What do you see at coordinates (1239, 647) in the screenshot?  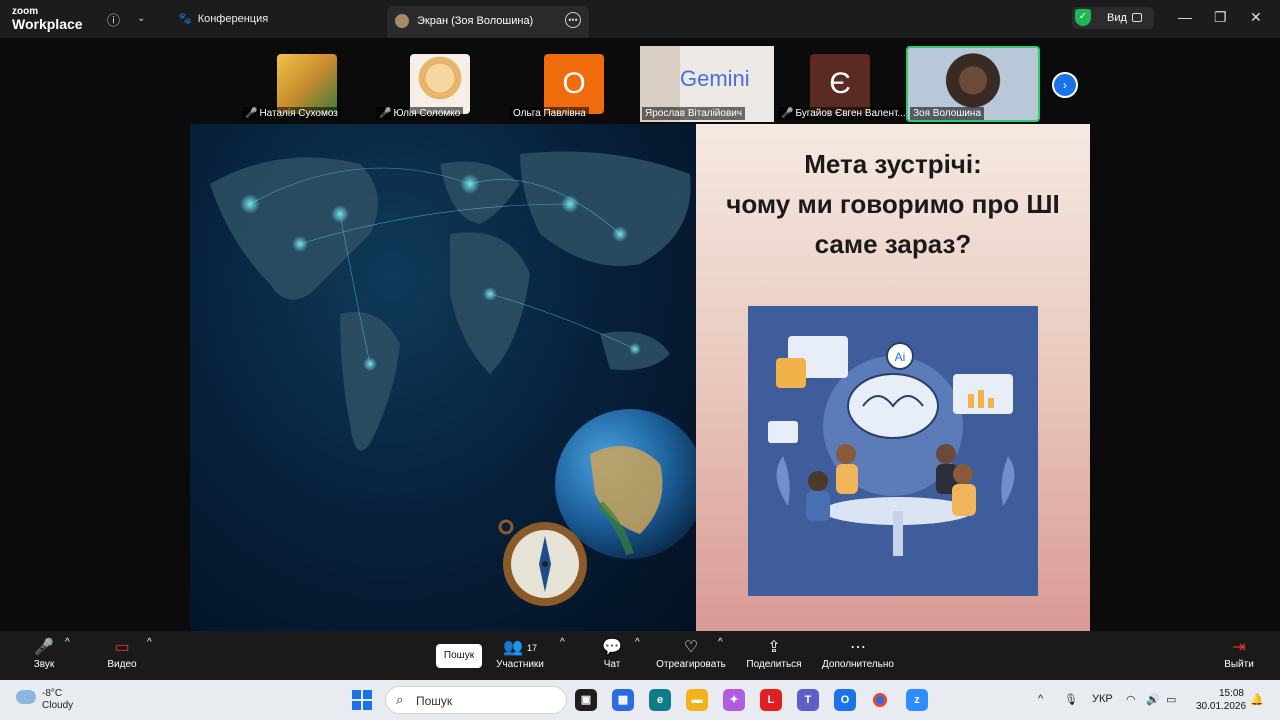 I see `exit-icon: ⇥` at bounding box center [1239, 647].